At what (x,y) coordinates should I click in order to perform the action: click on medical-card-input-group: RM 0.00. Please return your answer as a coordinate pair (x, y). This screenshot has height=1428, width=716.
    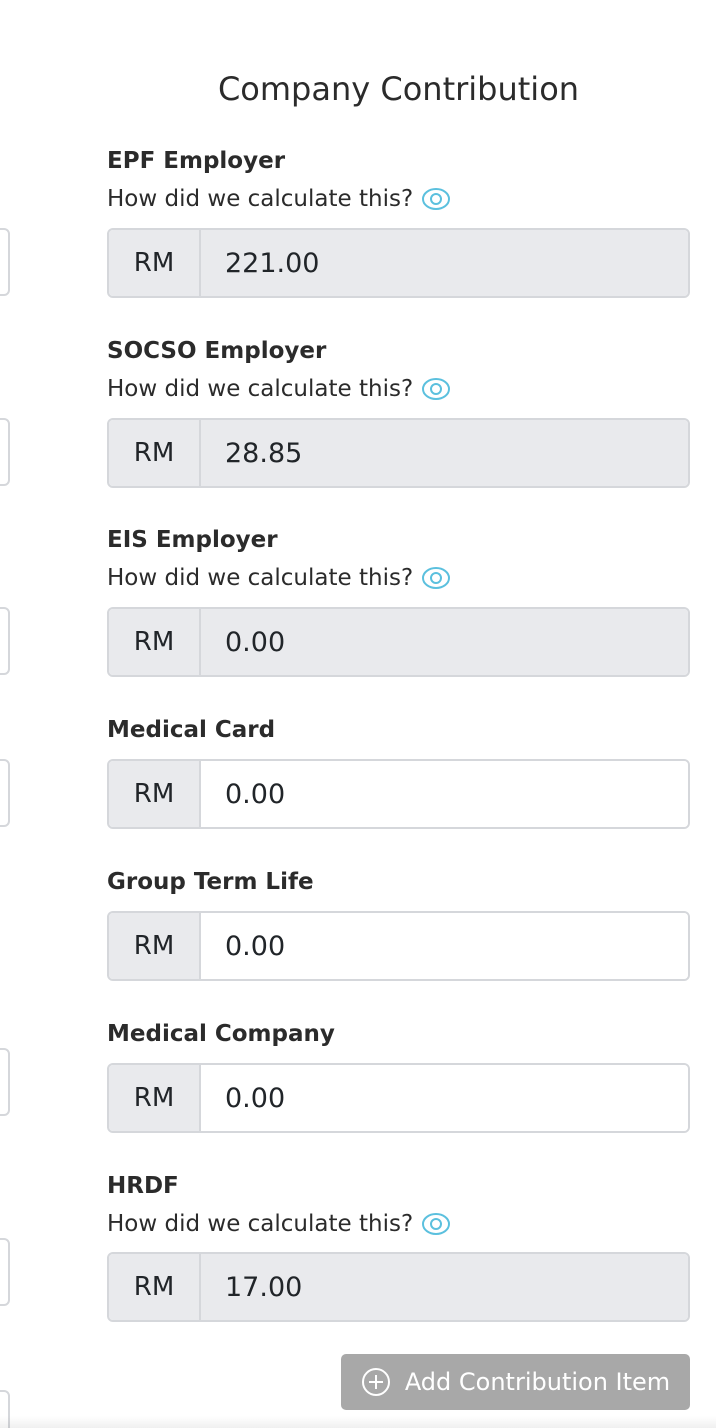
    Looking at the image, I should click on (398, 794).